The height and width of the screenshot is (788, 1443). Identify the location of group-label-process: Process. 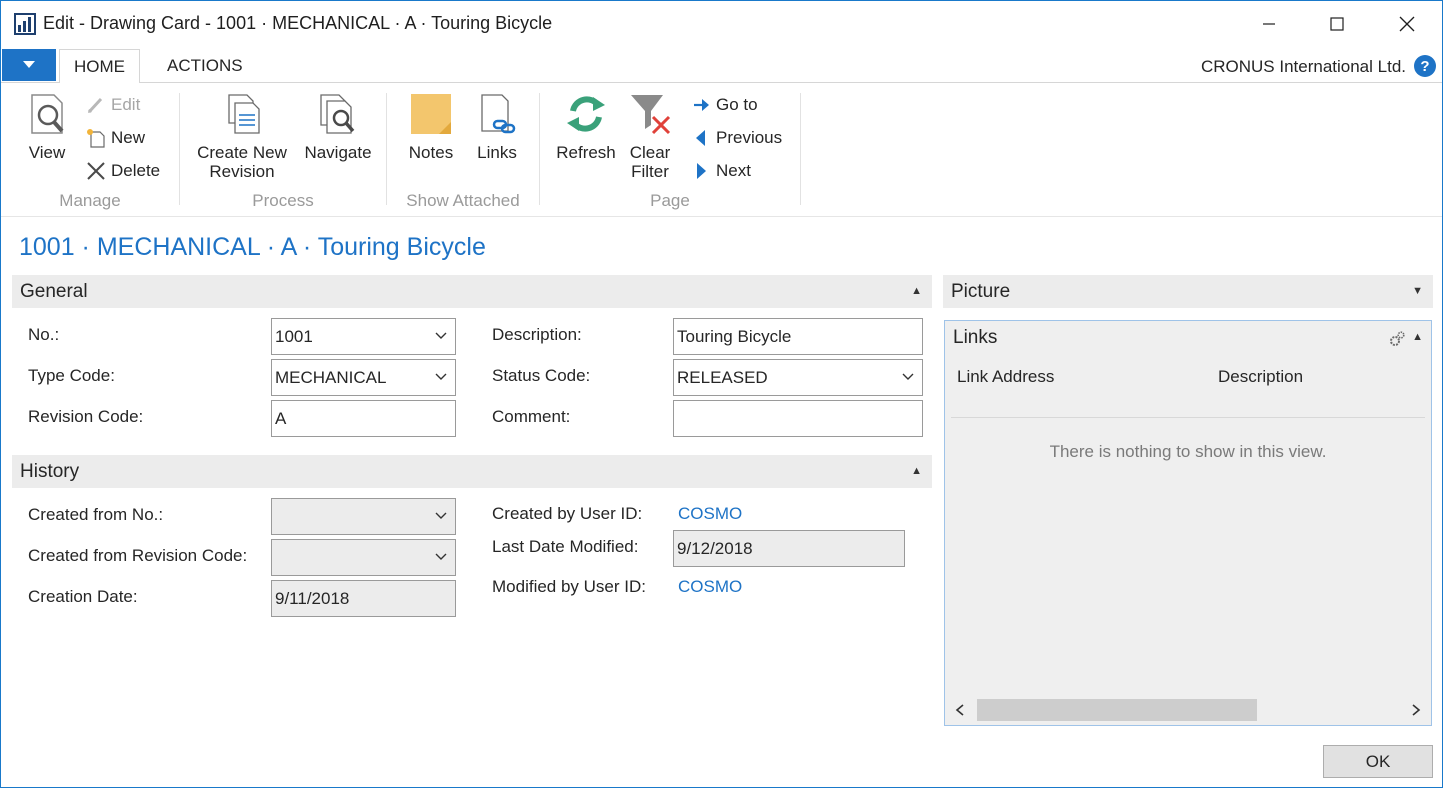
(283, 200).